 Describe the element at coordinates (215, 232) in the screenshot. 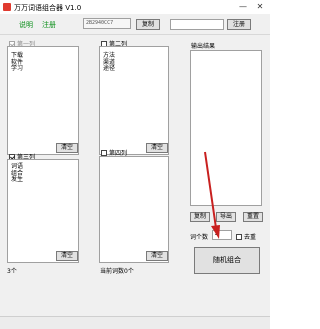

I see `arrow-head` at that location.